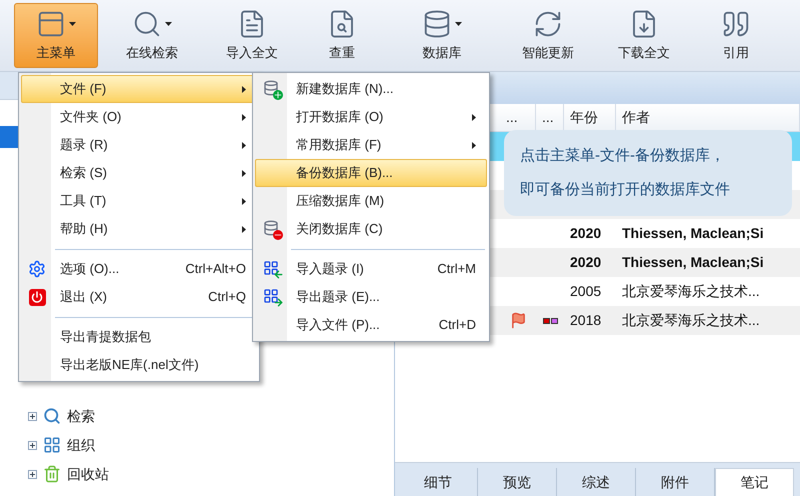 The width and height of the screenshot is (800, 496). Describe the element at coordinates (272, 269) in the screenshot. I see `table-import-icon` at that location.